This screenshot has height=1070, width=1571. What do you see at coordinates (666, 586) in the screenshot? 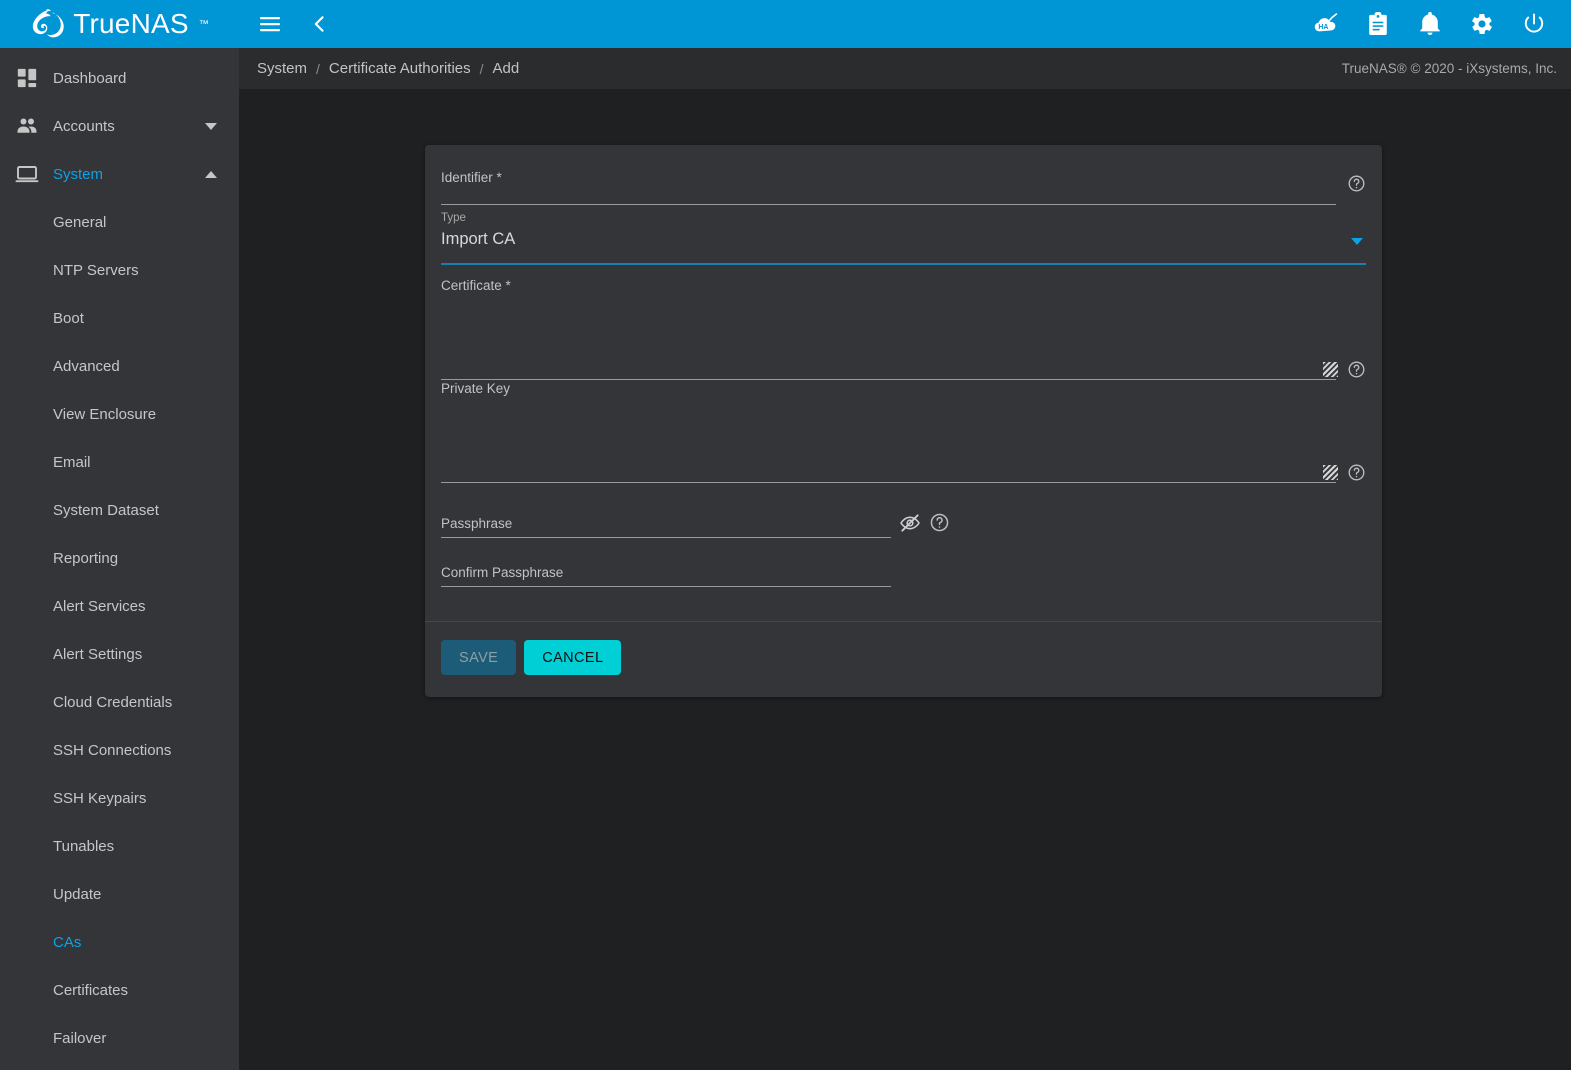
I see `confirm-passphrase-underline` at bounding box center [666, 586].